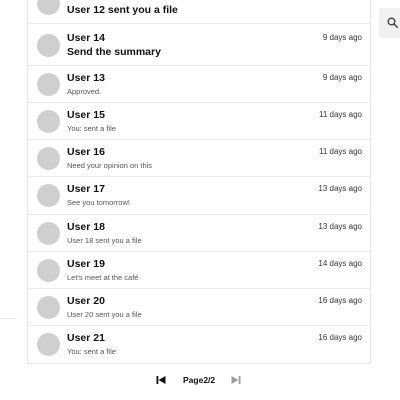 Image resolution: width=400 pixels, height=400 pixels. I want to click on contact-name: User 17, so click(86, 189).